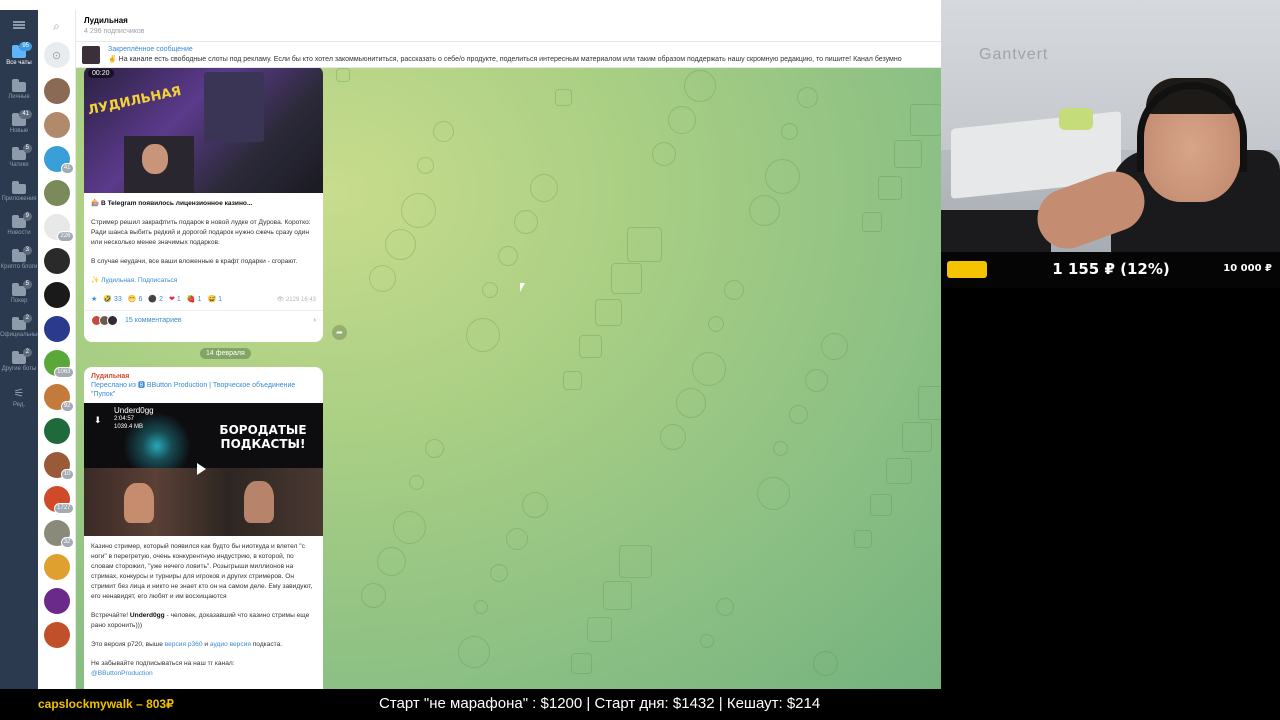 The height and width of the screenshot is (720, 1280). I want to click on folder-news: Новости 9, so click(19, 227).